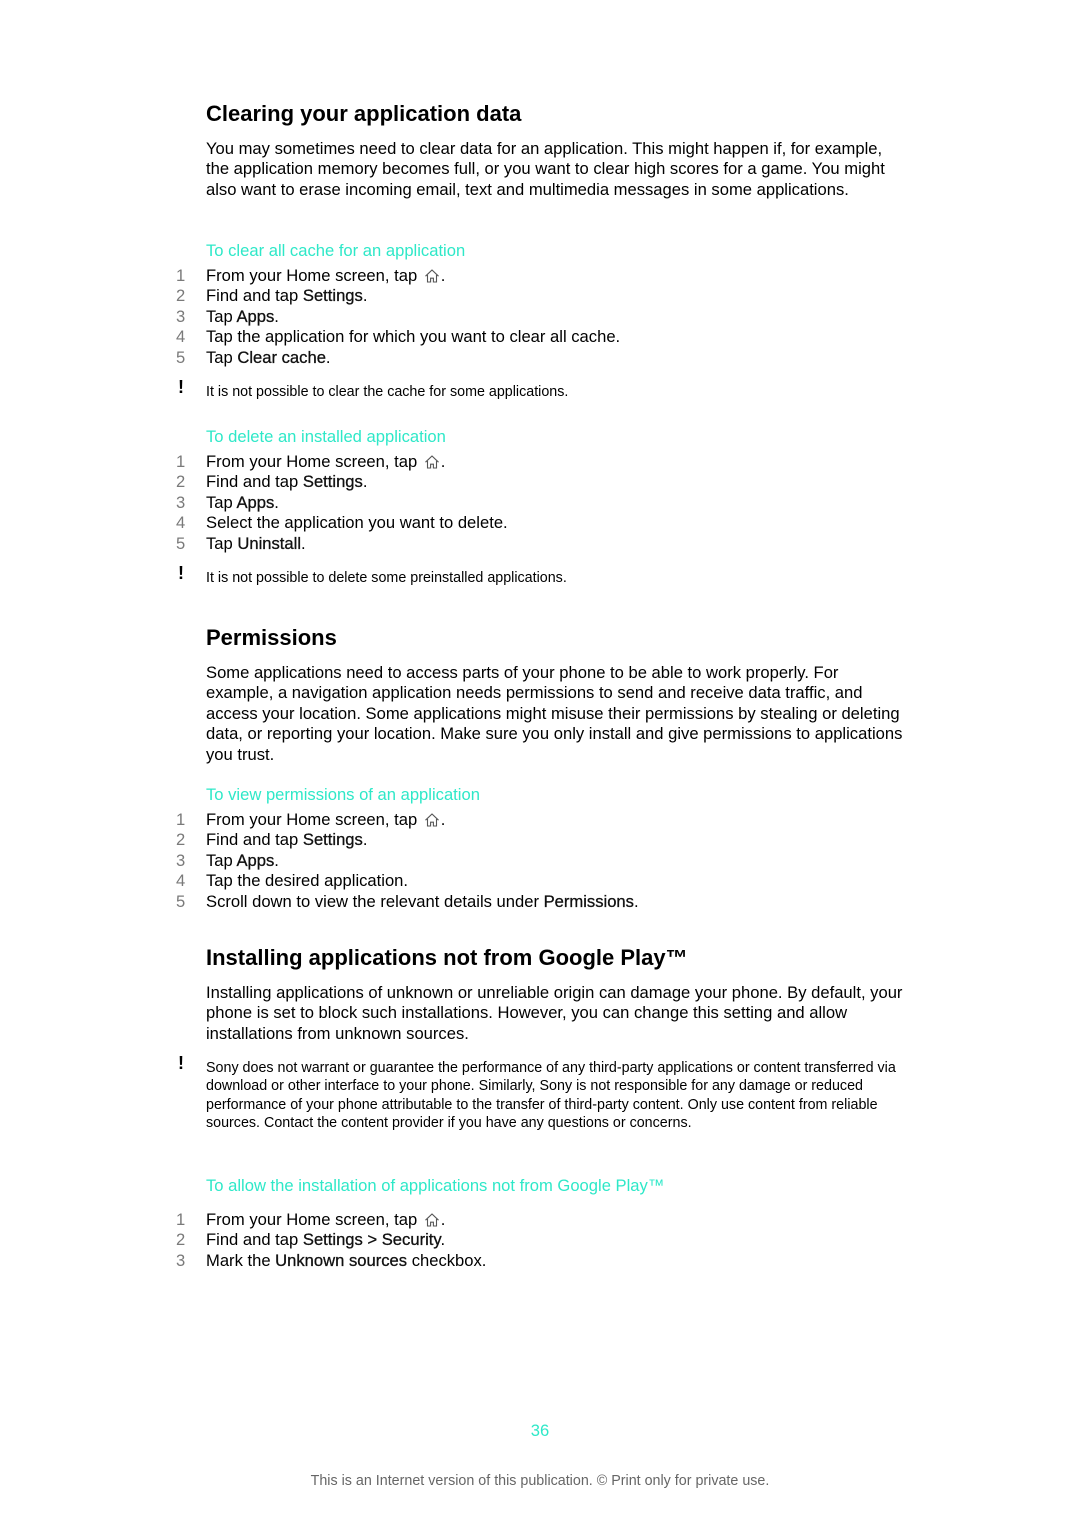  Describe the element at coordinates (269, 543) in the screenshot. I see `ui-element-name: Uninstall` at that location.